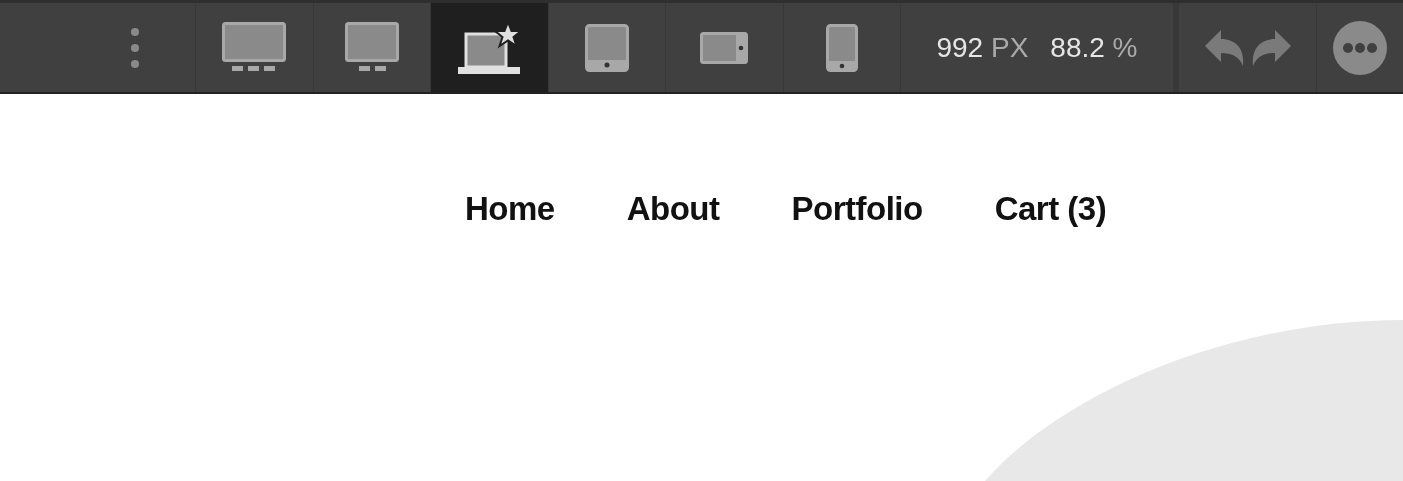  I want to click on nav-link: Home, so click(510, 209).